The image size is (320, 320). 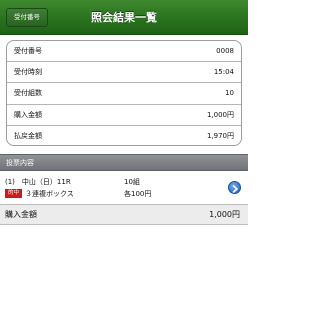 I want to click on page-title: 照会結果一覧, so click(x=124, y=17).